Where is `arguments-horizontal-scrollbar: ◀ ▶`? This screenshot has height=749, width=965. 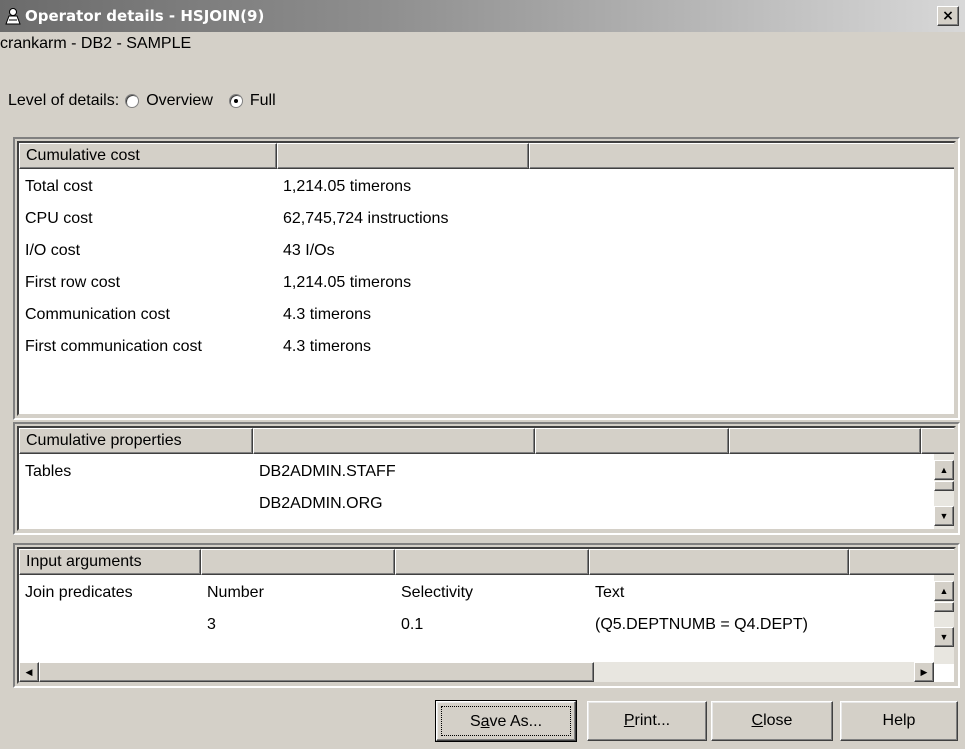
arguments-horizontal-scrollbar: ◀ ▶ is located at coordinates (476, 672).